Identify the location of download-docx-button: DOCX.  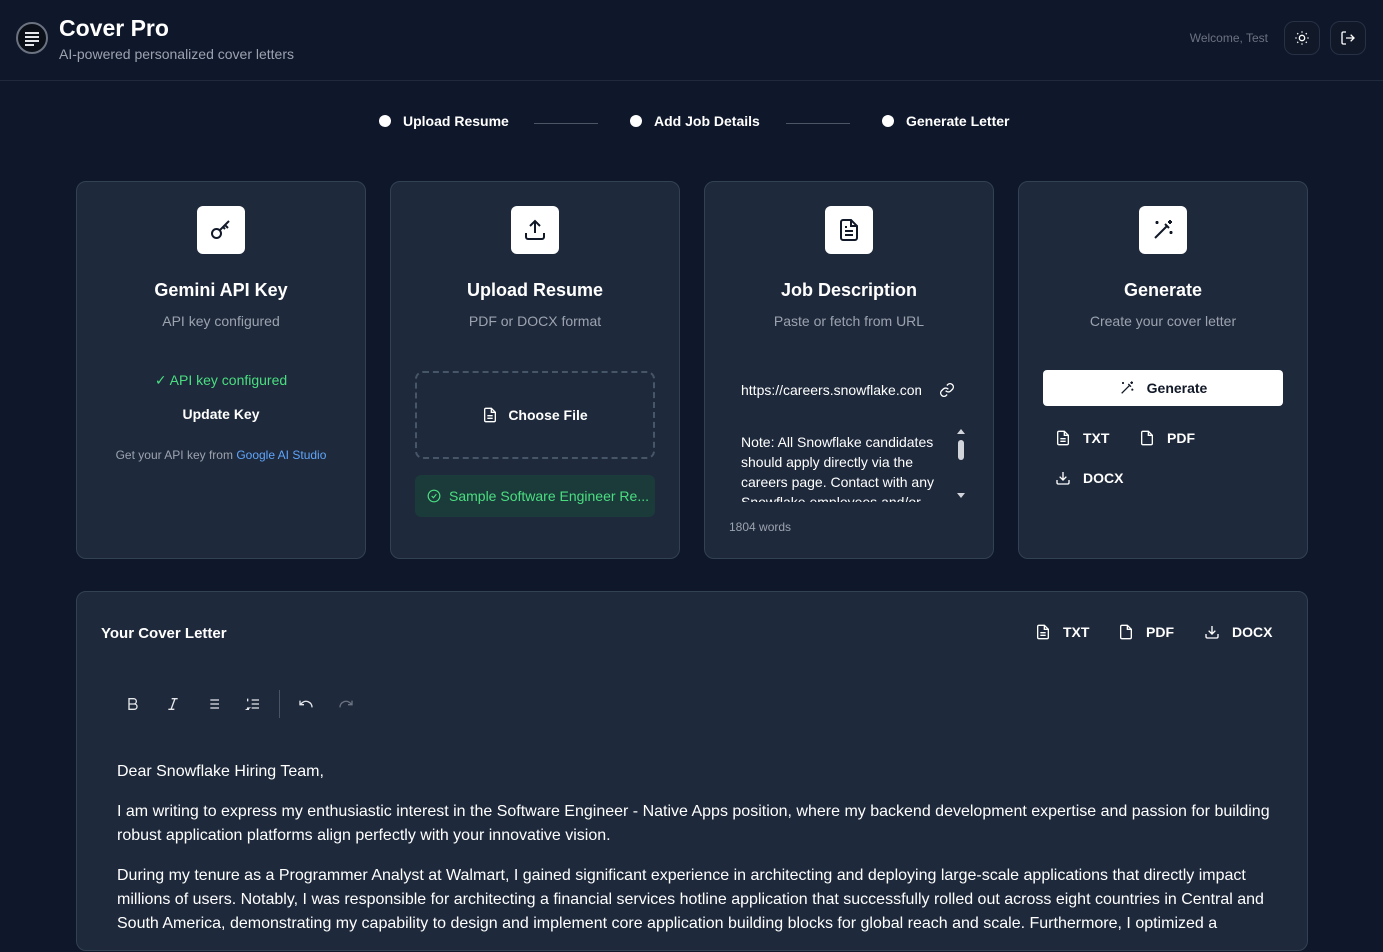
(1089, 478).